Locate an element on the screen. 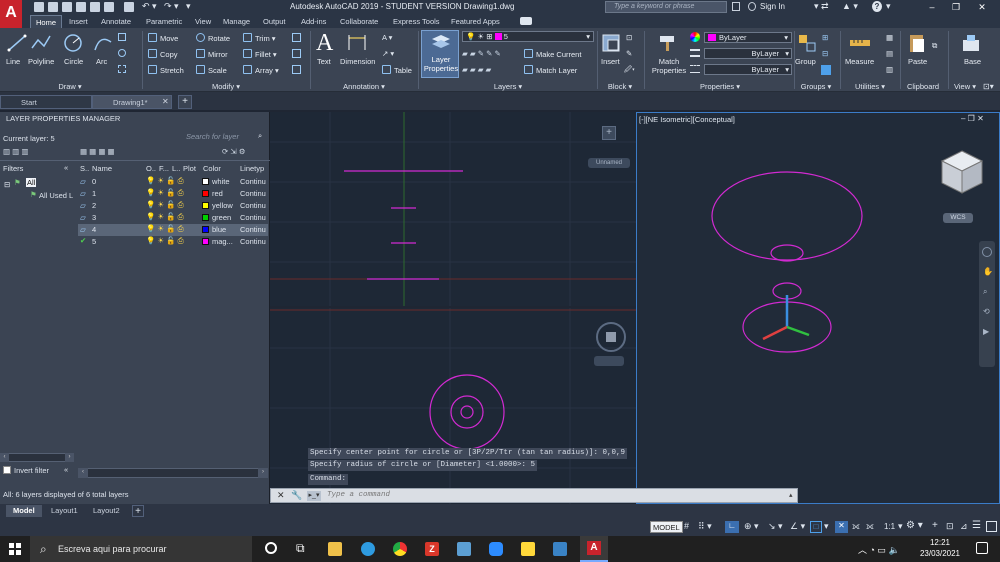  cart-icon: ▾ ⇄ is located at coordinates (821, 6).